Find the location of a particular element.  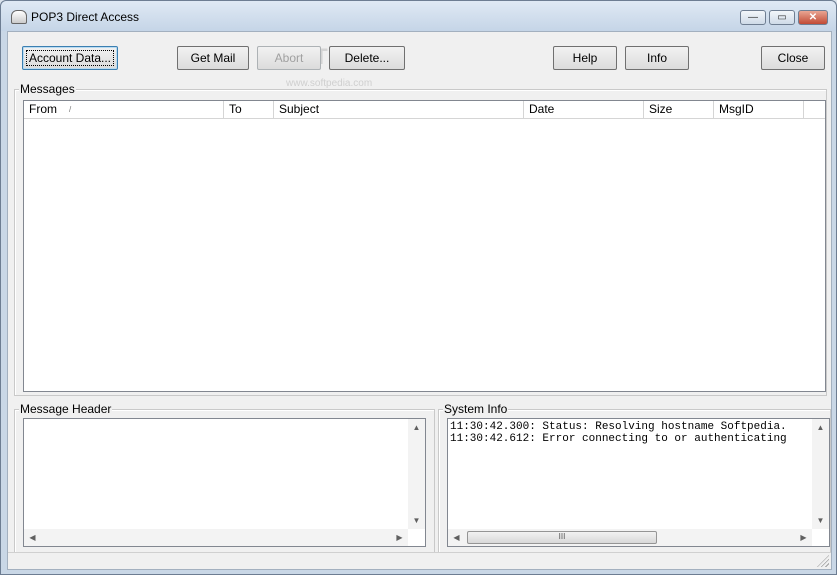

softpedia-url-watermark: www.softpedia.com is located at coordinates (329, 83).